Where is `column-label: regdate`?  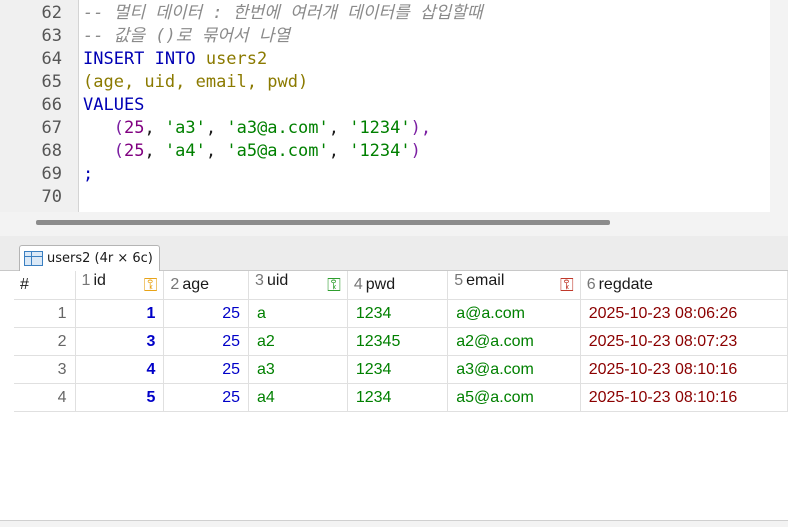 column-label: regdate is located at coordinates (625, 284).